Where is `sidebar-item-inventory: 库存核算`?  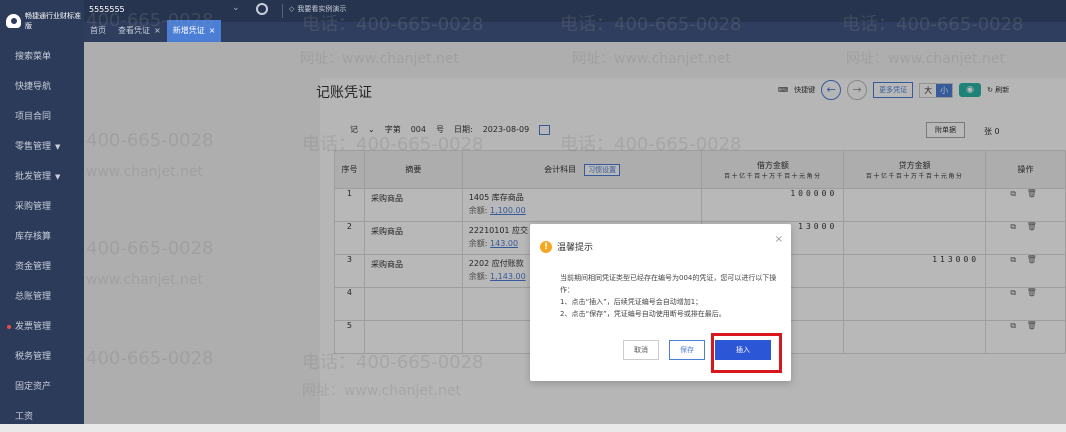
sidebar-item-inventory: 库存核算 is located at coordinates (42, 237).